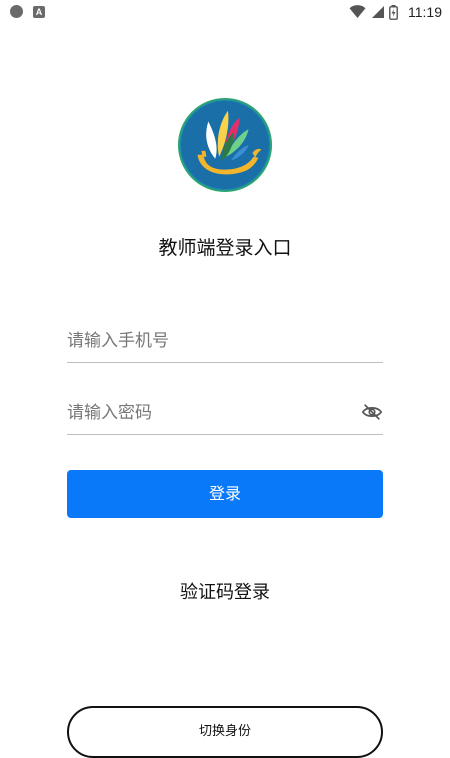  I want to click on signal-icon, so click(378, 12).